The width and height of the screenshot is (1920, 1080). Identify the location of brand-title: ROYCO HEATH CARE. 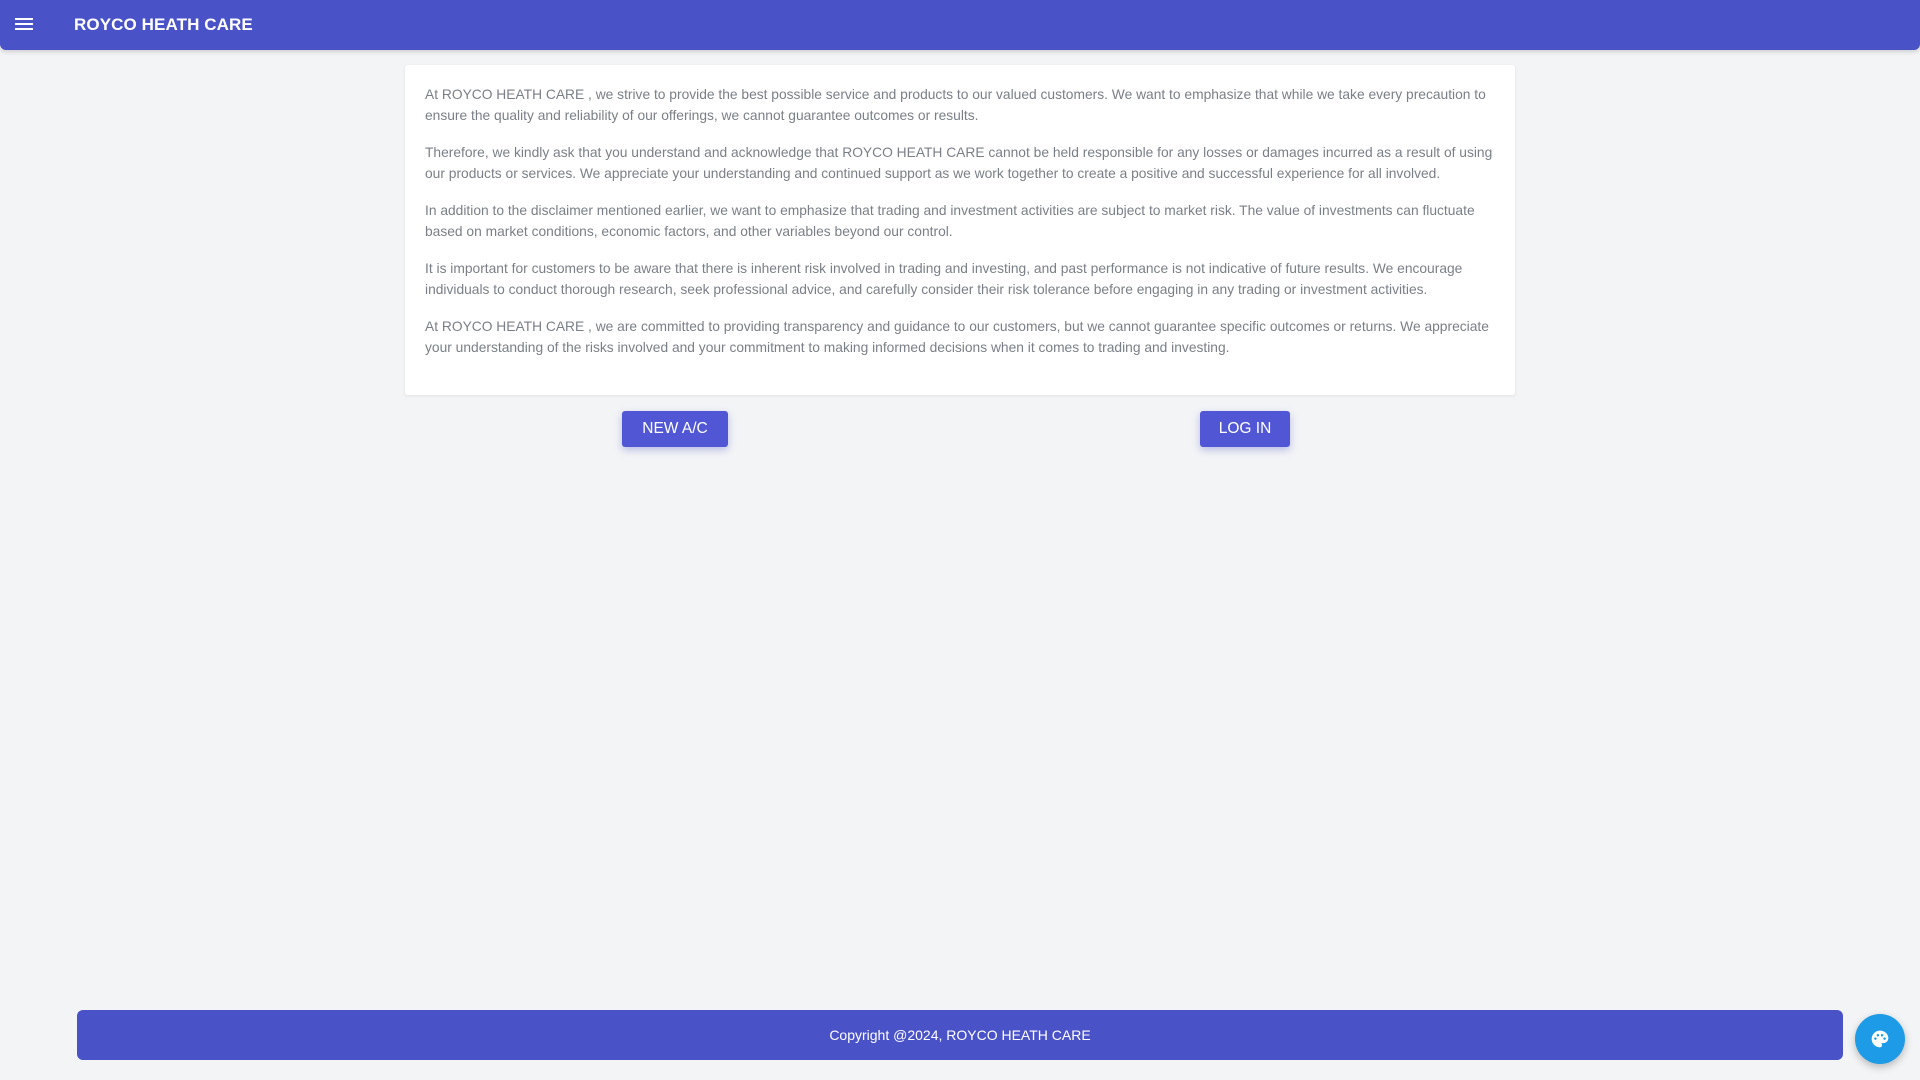
(163, 24).